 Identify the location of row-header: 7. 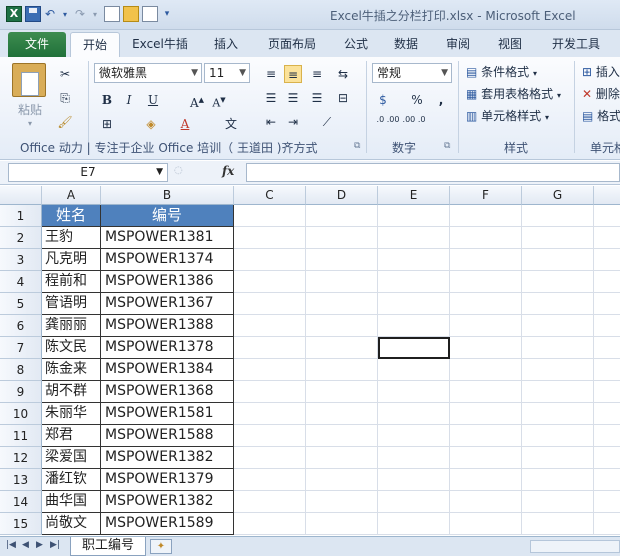
(21, 348).